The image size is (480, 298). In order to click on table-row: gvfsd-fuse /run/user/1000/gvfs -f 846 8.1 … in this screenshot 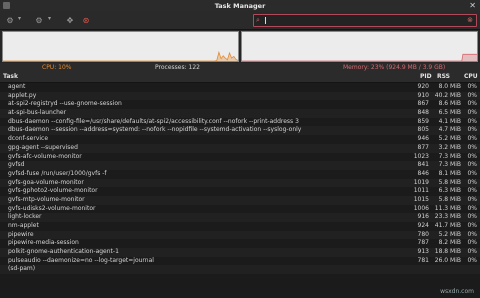, I will do `click(240, 174)`.